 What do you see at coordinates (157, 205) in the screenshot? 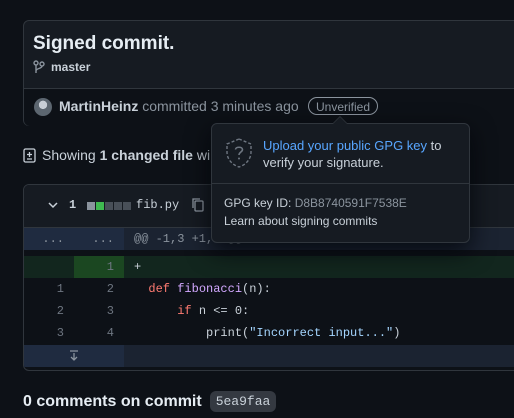
I see `file-name: fib.py` at bounding box center [157, 205].